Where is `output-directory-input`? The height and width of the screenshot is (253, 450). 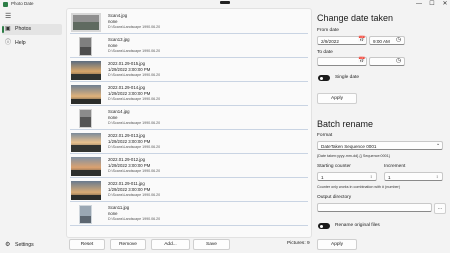
output-directory-input is located at coordinates (374, 207).